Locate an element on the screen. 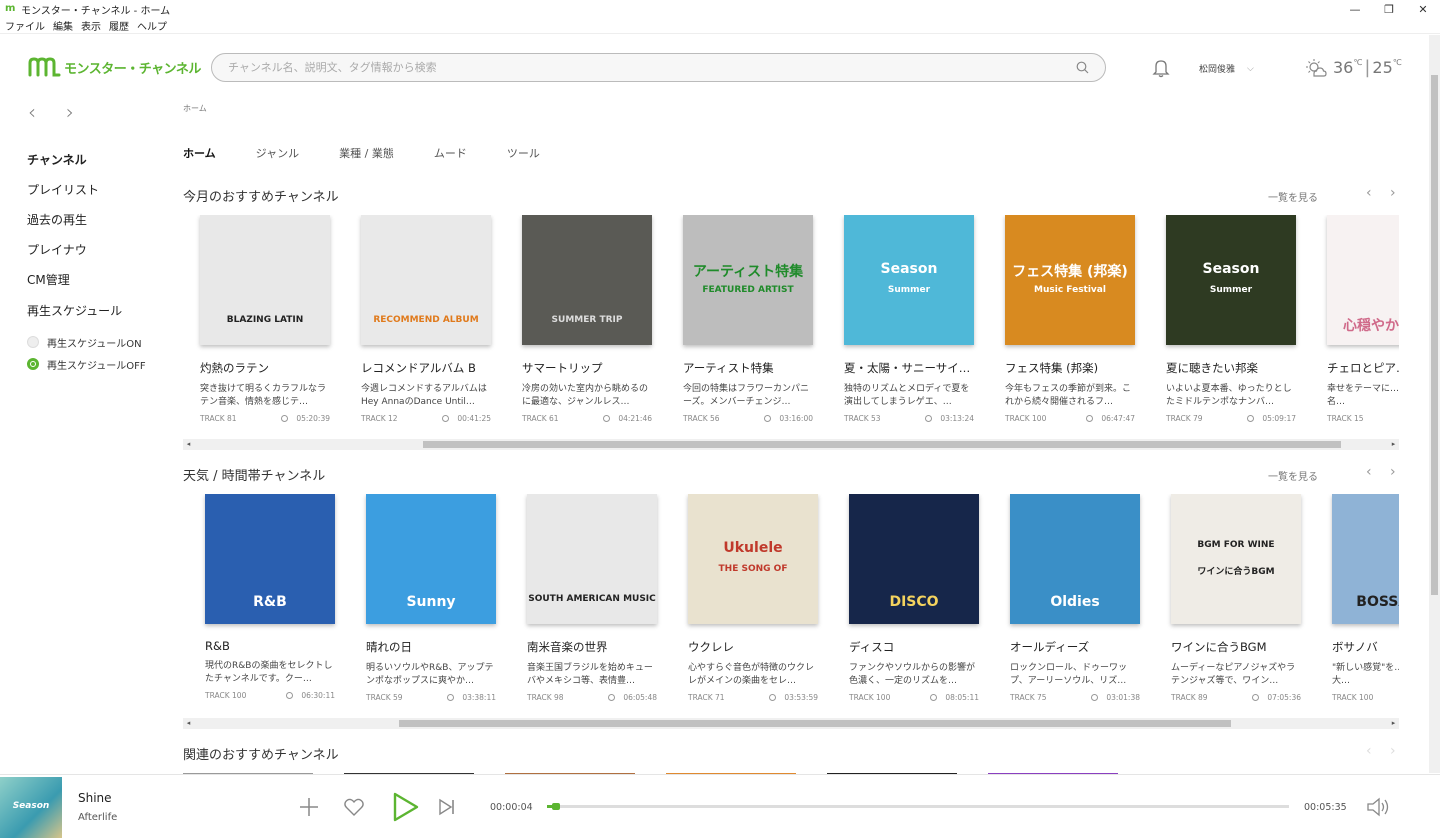  channel-name: フェス特集 (邦楽) is located at coordinates (1070, 368).